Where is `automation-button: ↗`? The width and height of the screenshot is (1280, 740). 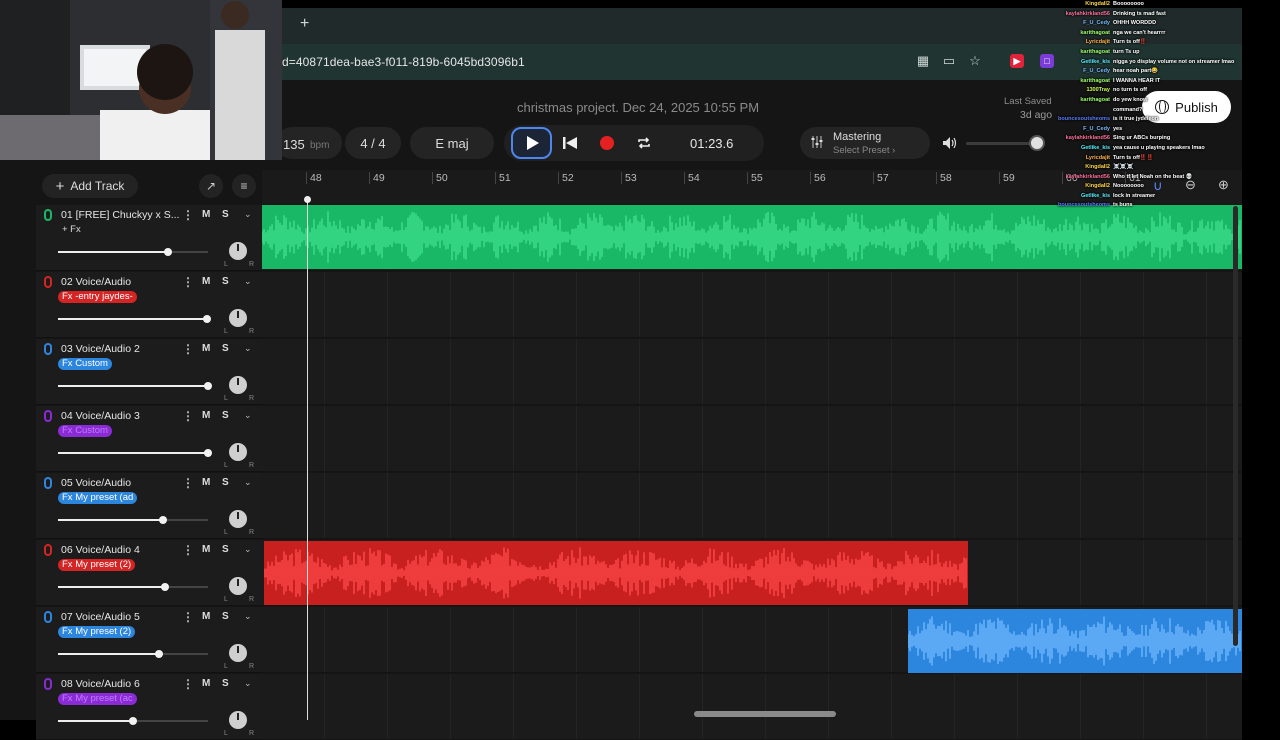 automation-button: ↗ is located at coordinates (211, 186).